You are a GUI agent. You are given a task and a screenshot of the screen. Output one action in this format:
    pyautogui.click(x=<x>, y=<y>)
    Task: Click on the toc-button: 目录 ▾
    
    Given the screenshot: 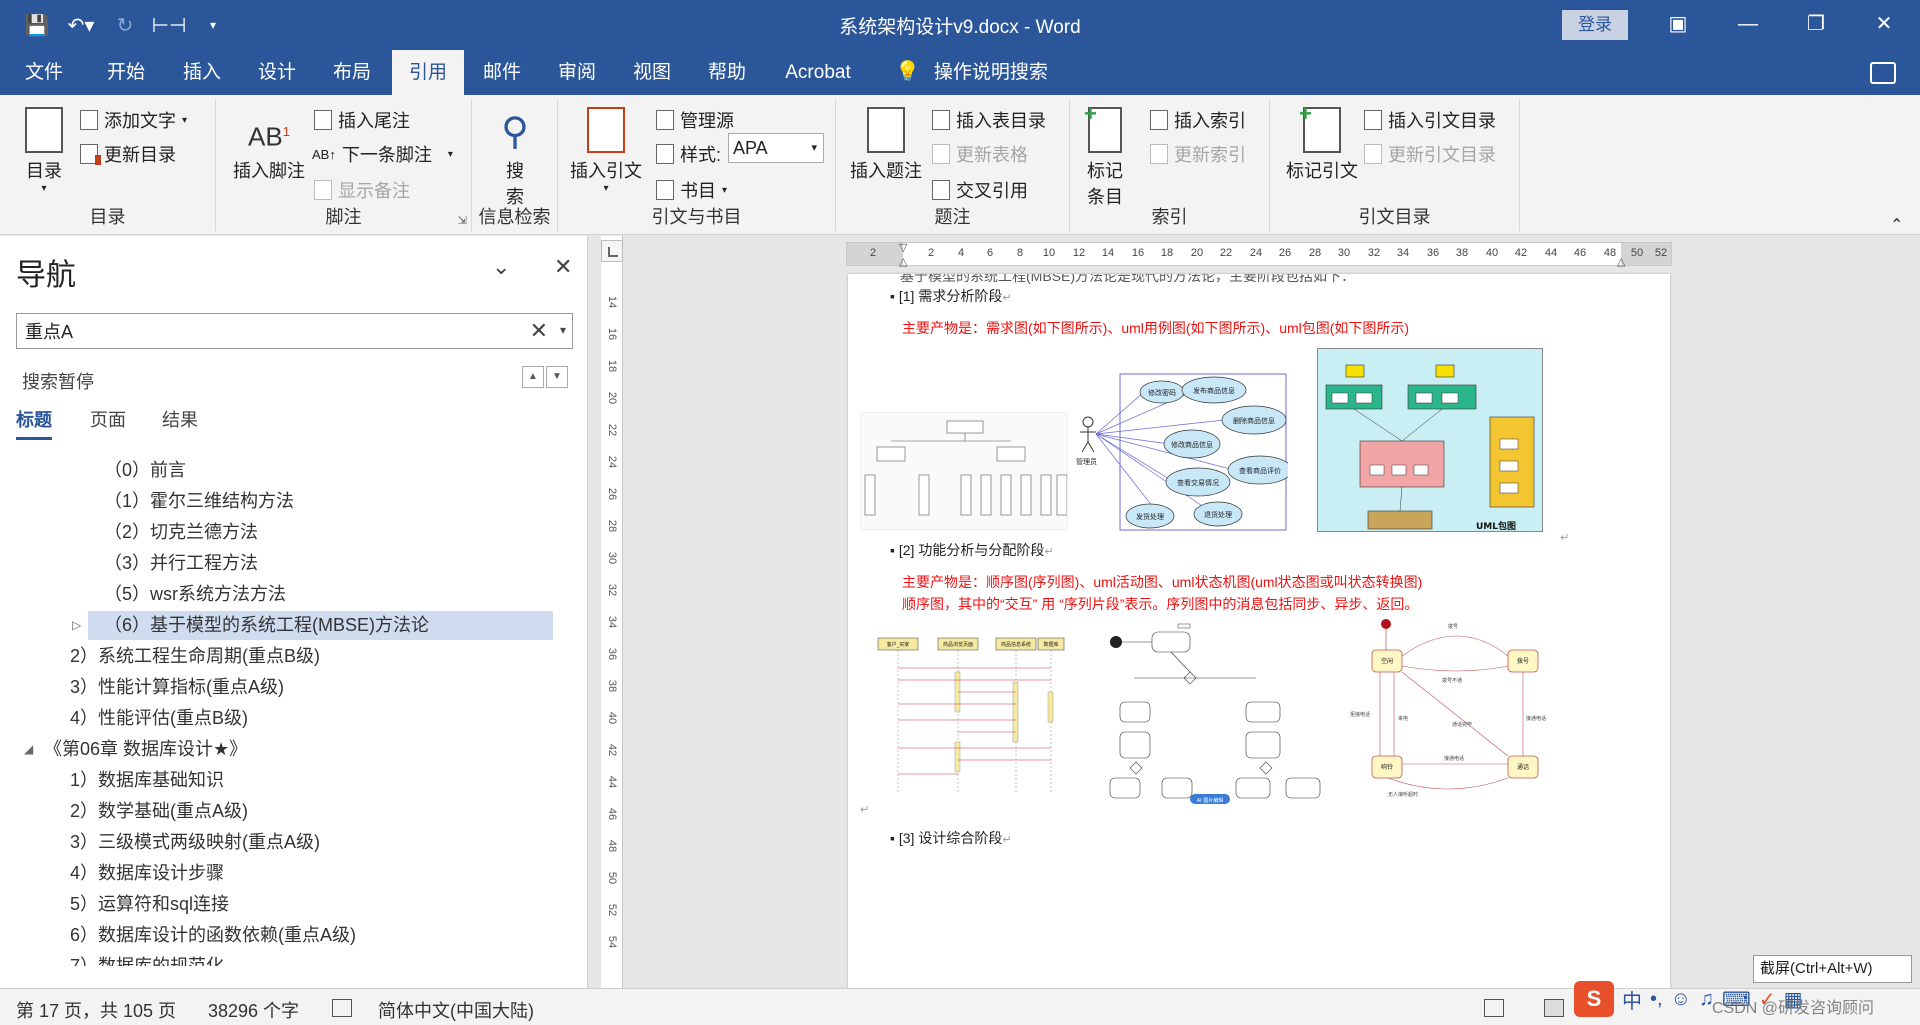 What is the action you would take?
    pyautogui.click(x=44, y=150)
    